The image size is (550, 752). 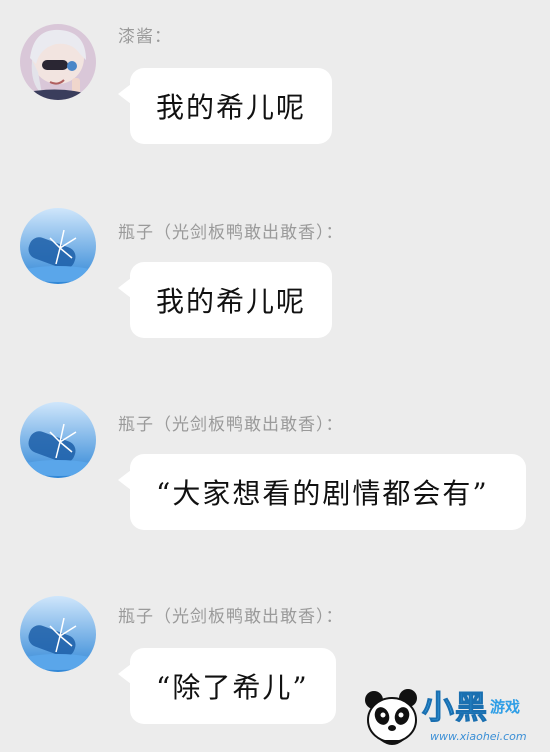 What do you see at coordinates (391, 717) in the screenshot?
I see `panda-icon` at bounding box center [391, 717].